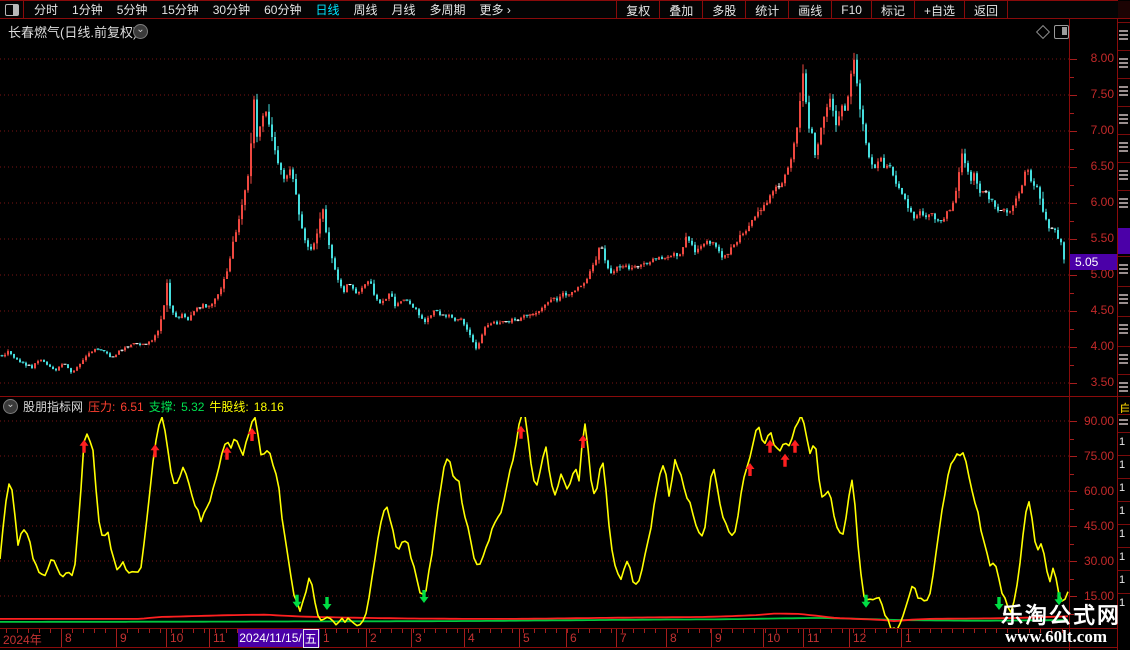 The height and width of the screenshot is (650, 1130). I want to click on time-axis-label: 1, so click(326, 638).